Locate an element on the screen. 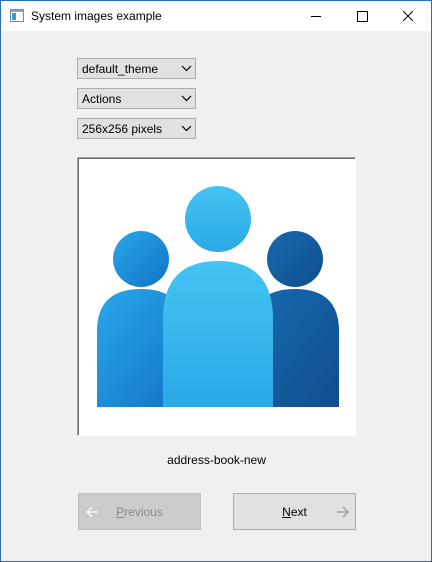  close-button is located at coordinates (408, 16).